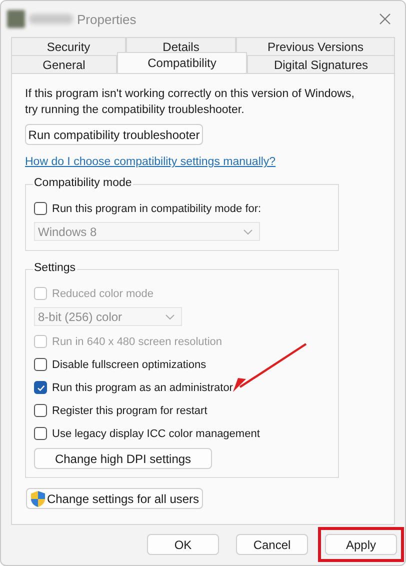 The width and height of the screenshot is (406, 566). I want to click on help-link: How do I choose compatibility settings manually?, so click(150, 162).